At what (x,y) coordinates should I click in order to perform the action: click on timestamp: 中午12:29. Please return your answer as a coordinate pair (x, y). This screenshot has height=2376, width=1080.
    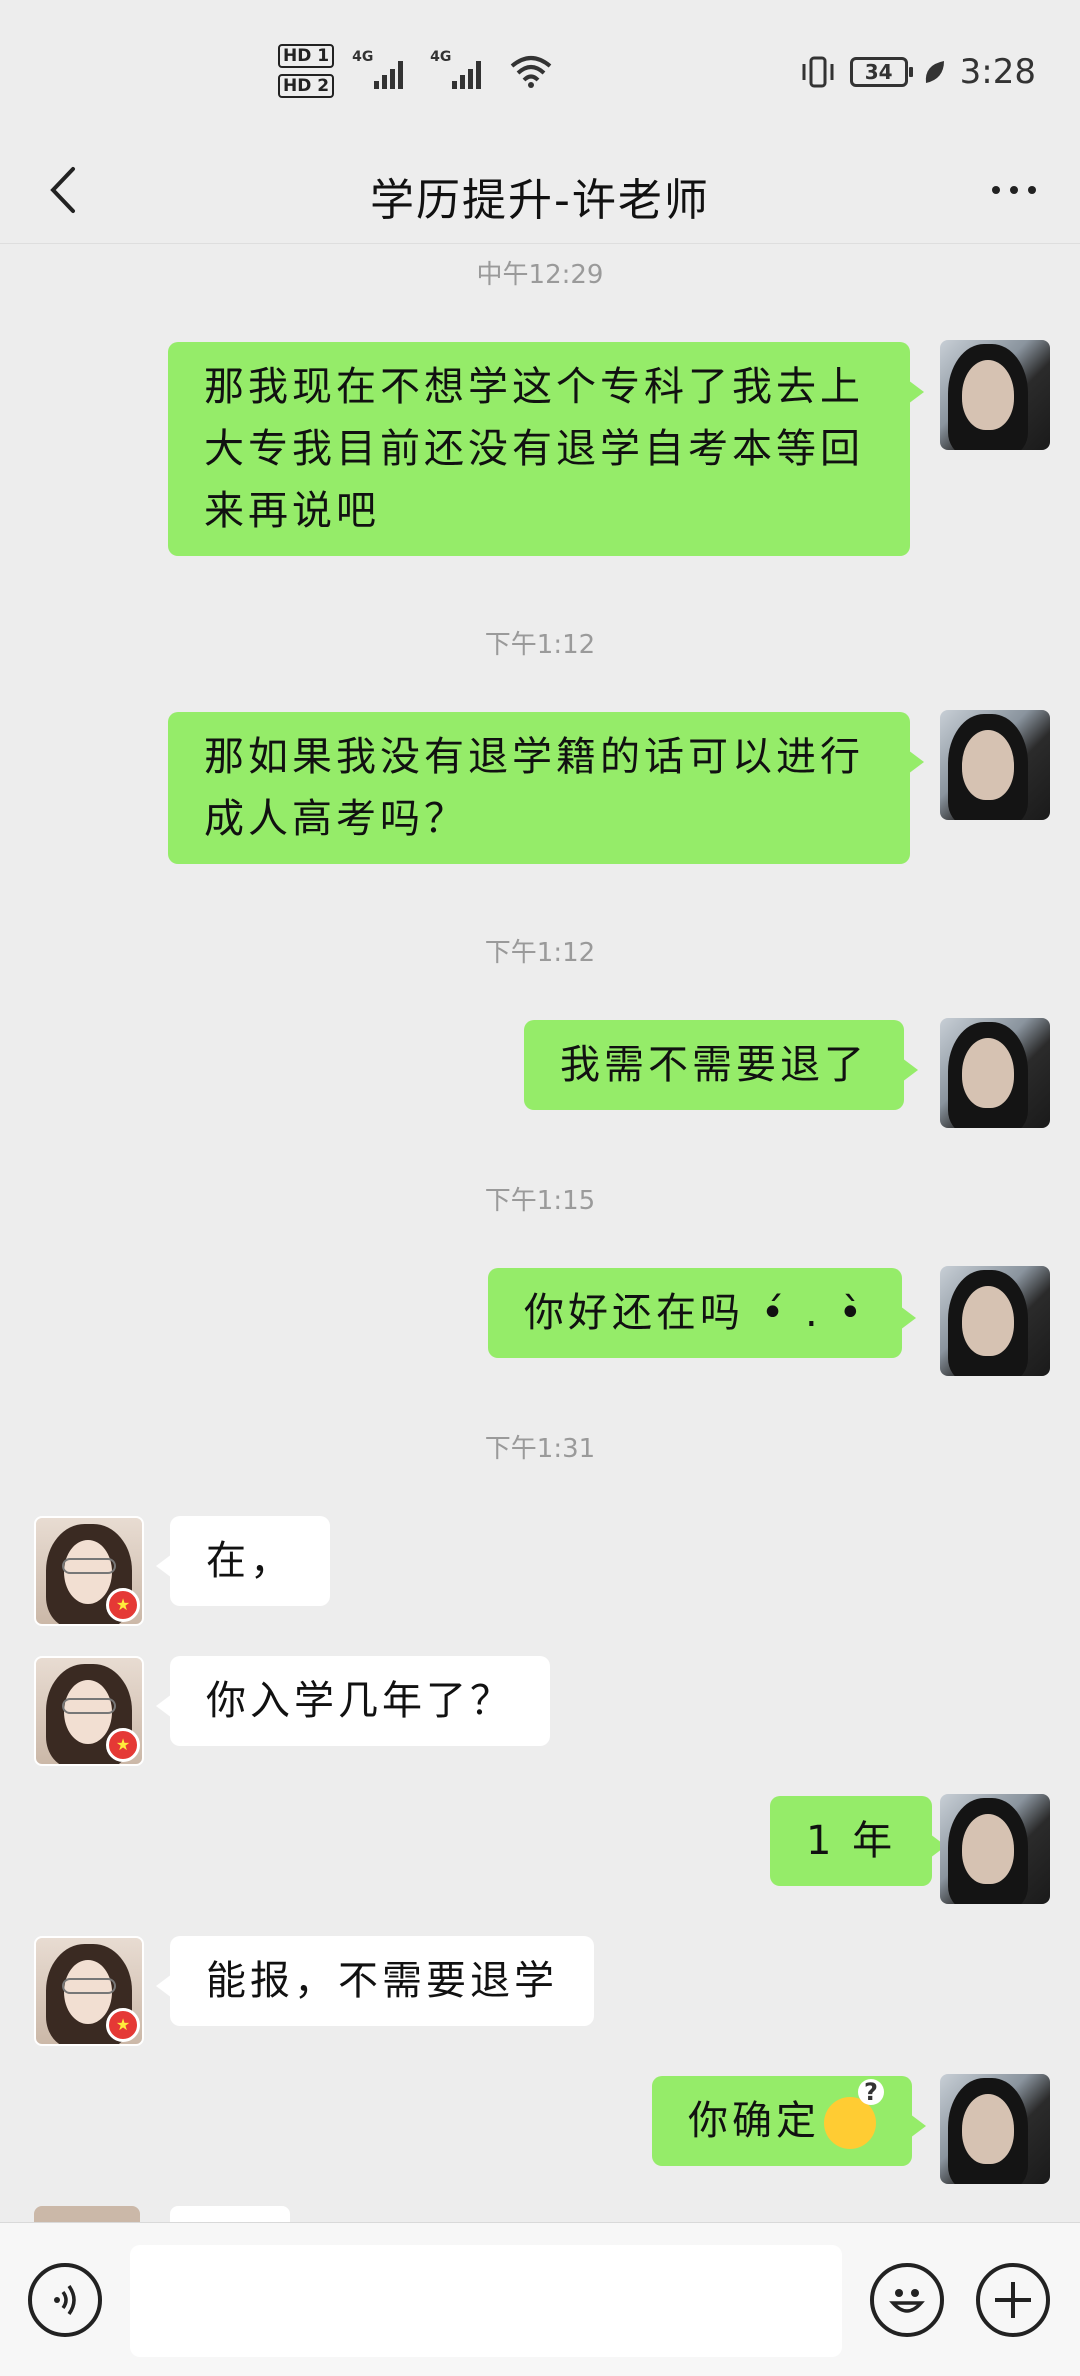
    Looking at the image, I should click on (540, 275).